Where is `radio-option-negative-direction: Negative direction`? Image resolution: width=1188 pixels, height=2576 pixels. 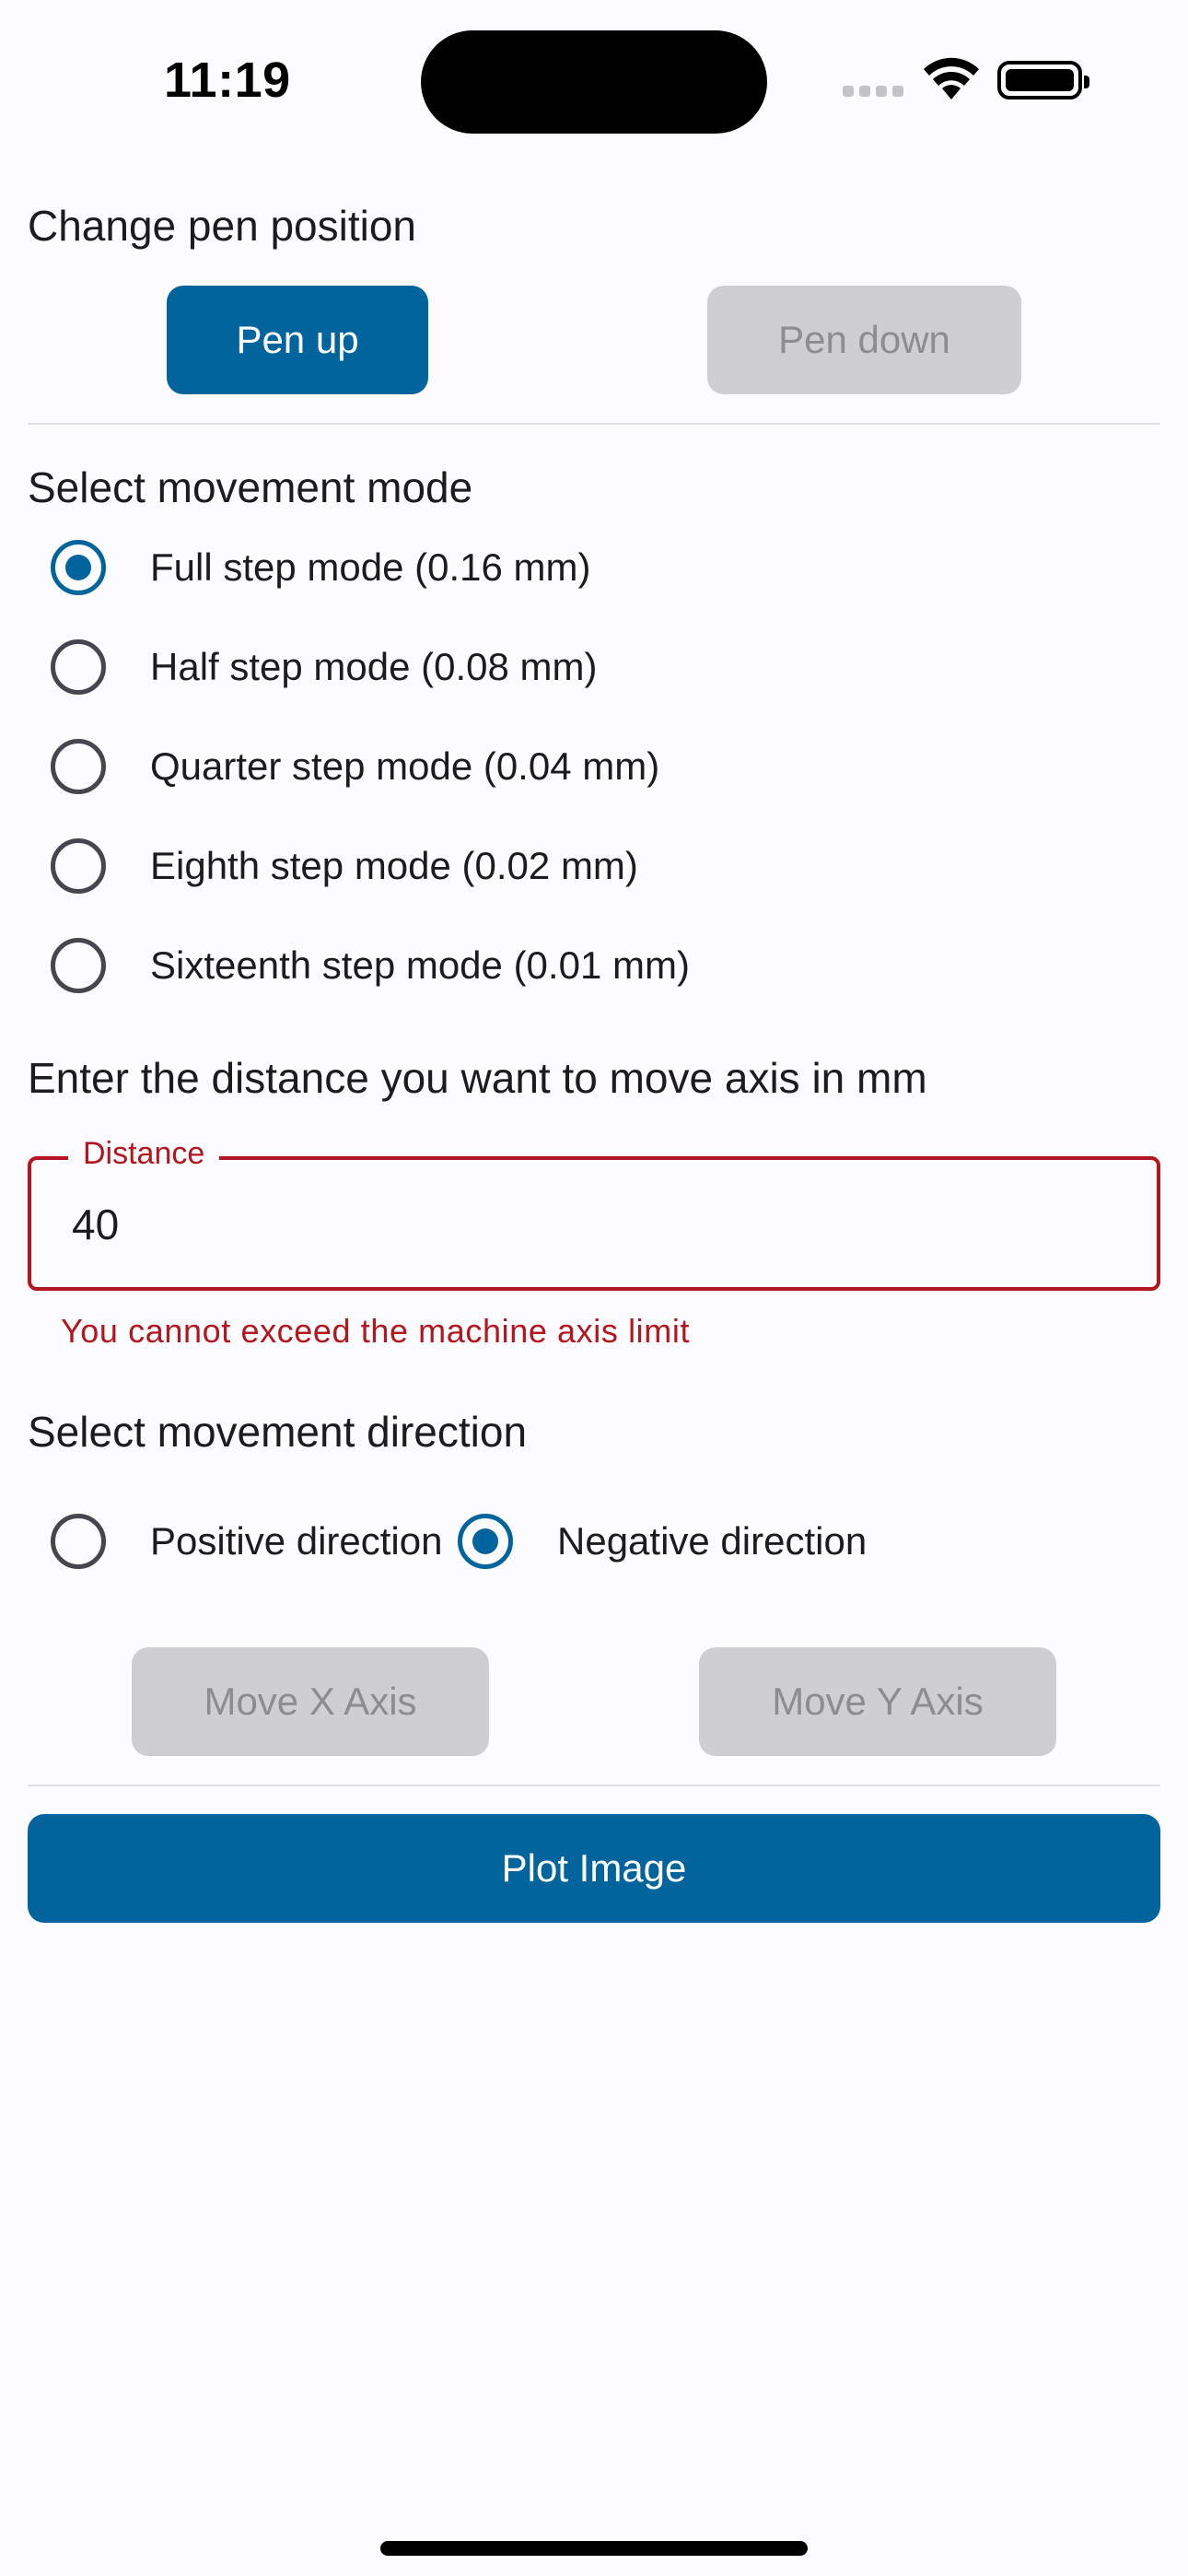 radio-option-negative-direction: Negative direction is located at coordinates (662, 1541).